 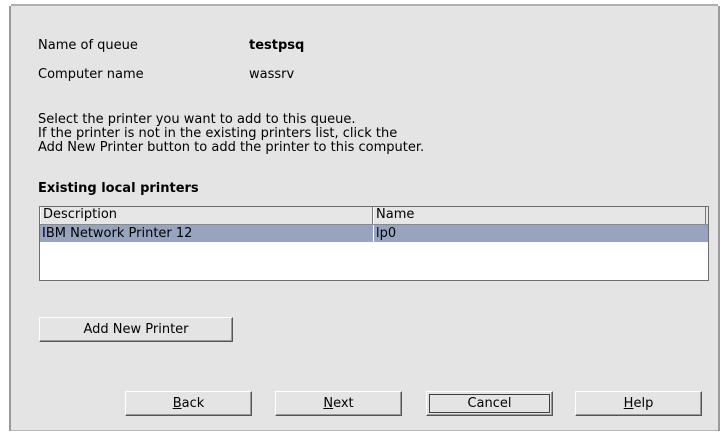 I want to click on bottom-border, so click(x=364, y=430).